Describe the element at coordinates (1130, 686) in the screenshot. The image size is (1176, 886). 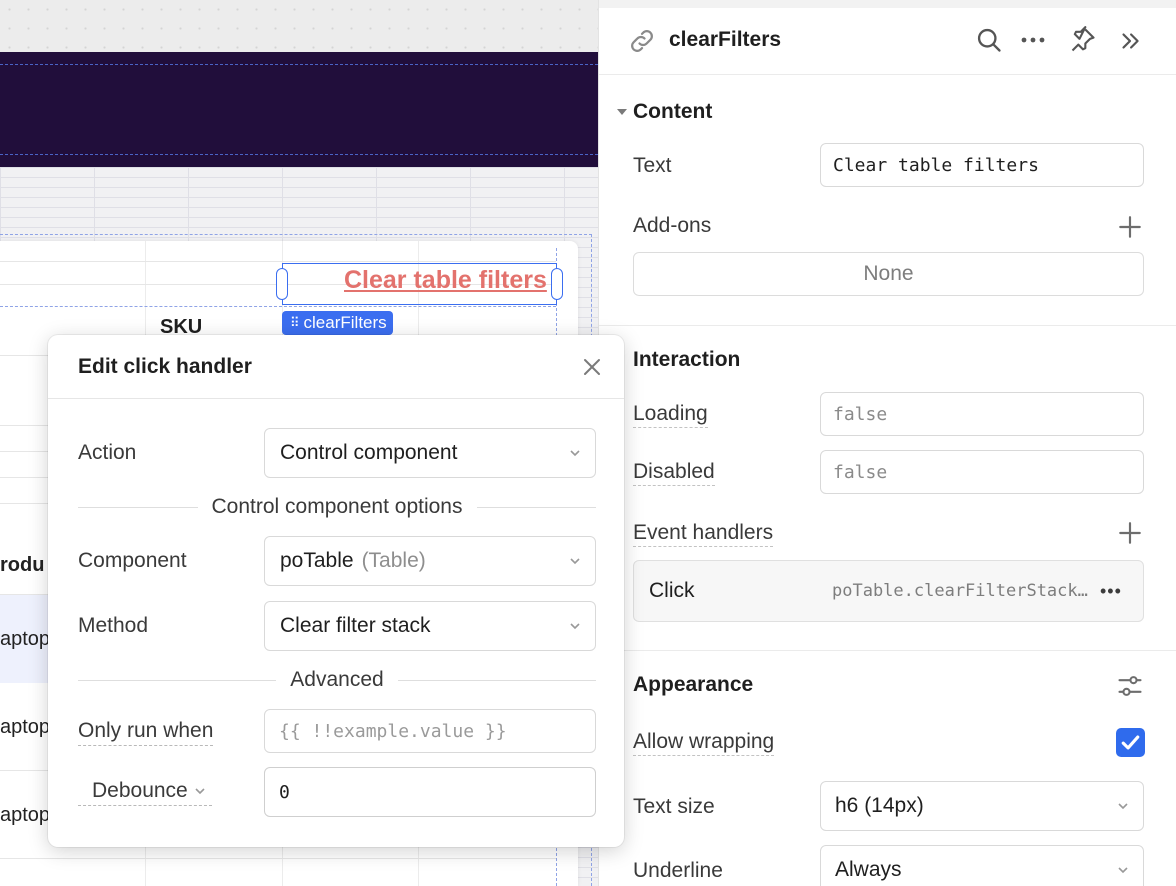
I see `style-settings-icon` at that location.